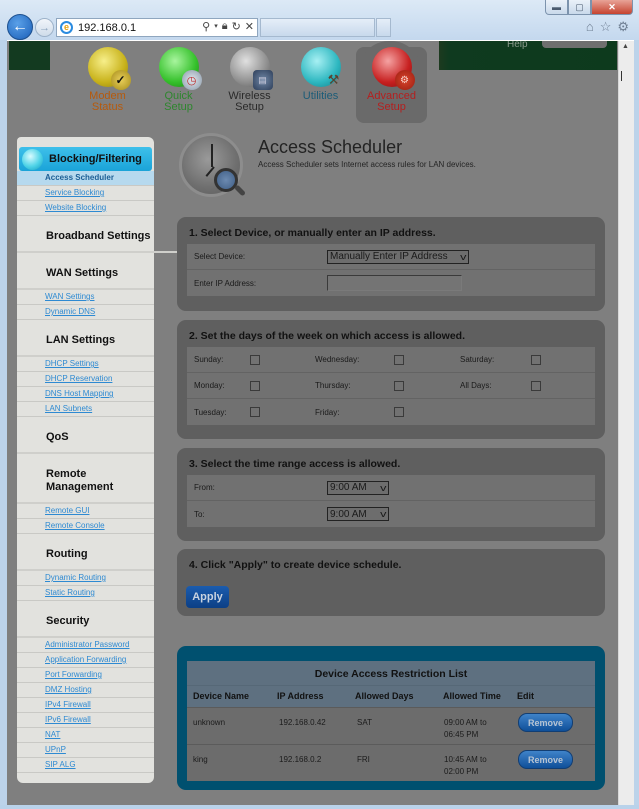  What do you see at coordinates (85, 208) in the screenshot?
I see `sidebar-item-website-blocking: Website Blocking` at bounding box center [85, 208].